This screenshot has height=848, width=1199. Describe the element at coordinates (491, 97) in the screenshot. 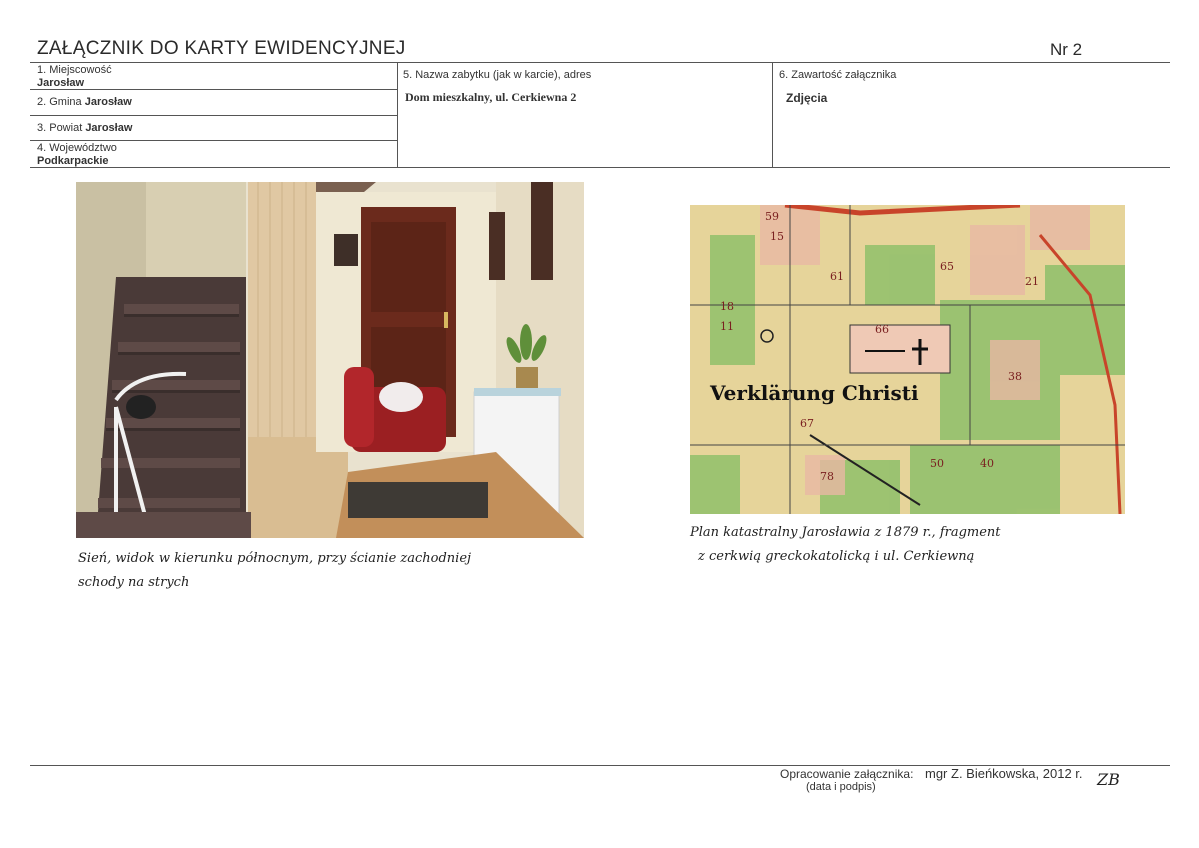

I see `nazwa-value: Dom mieszkalny, ul. Cerkiewna 2` at that location.